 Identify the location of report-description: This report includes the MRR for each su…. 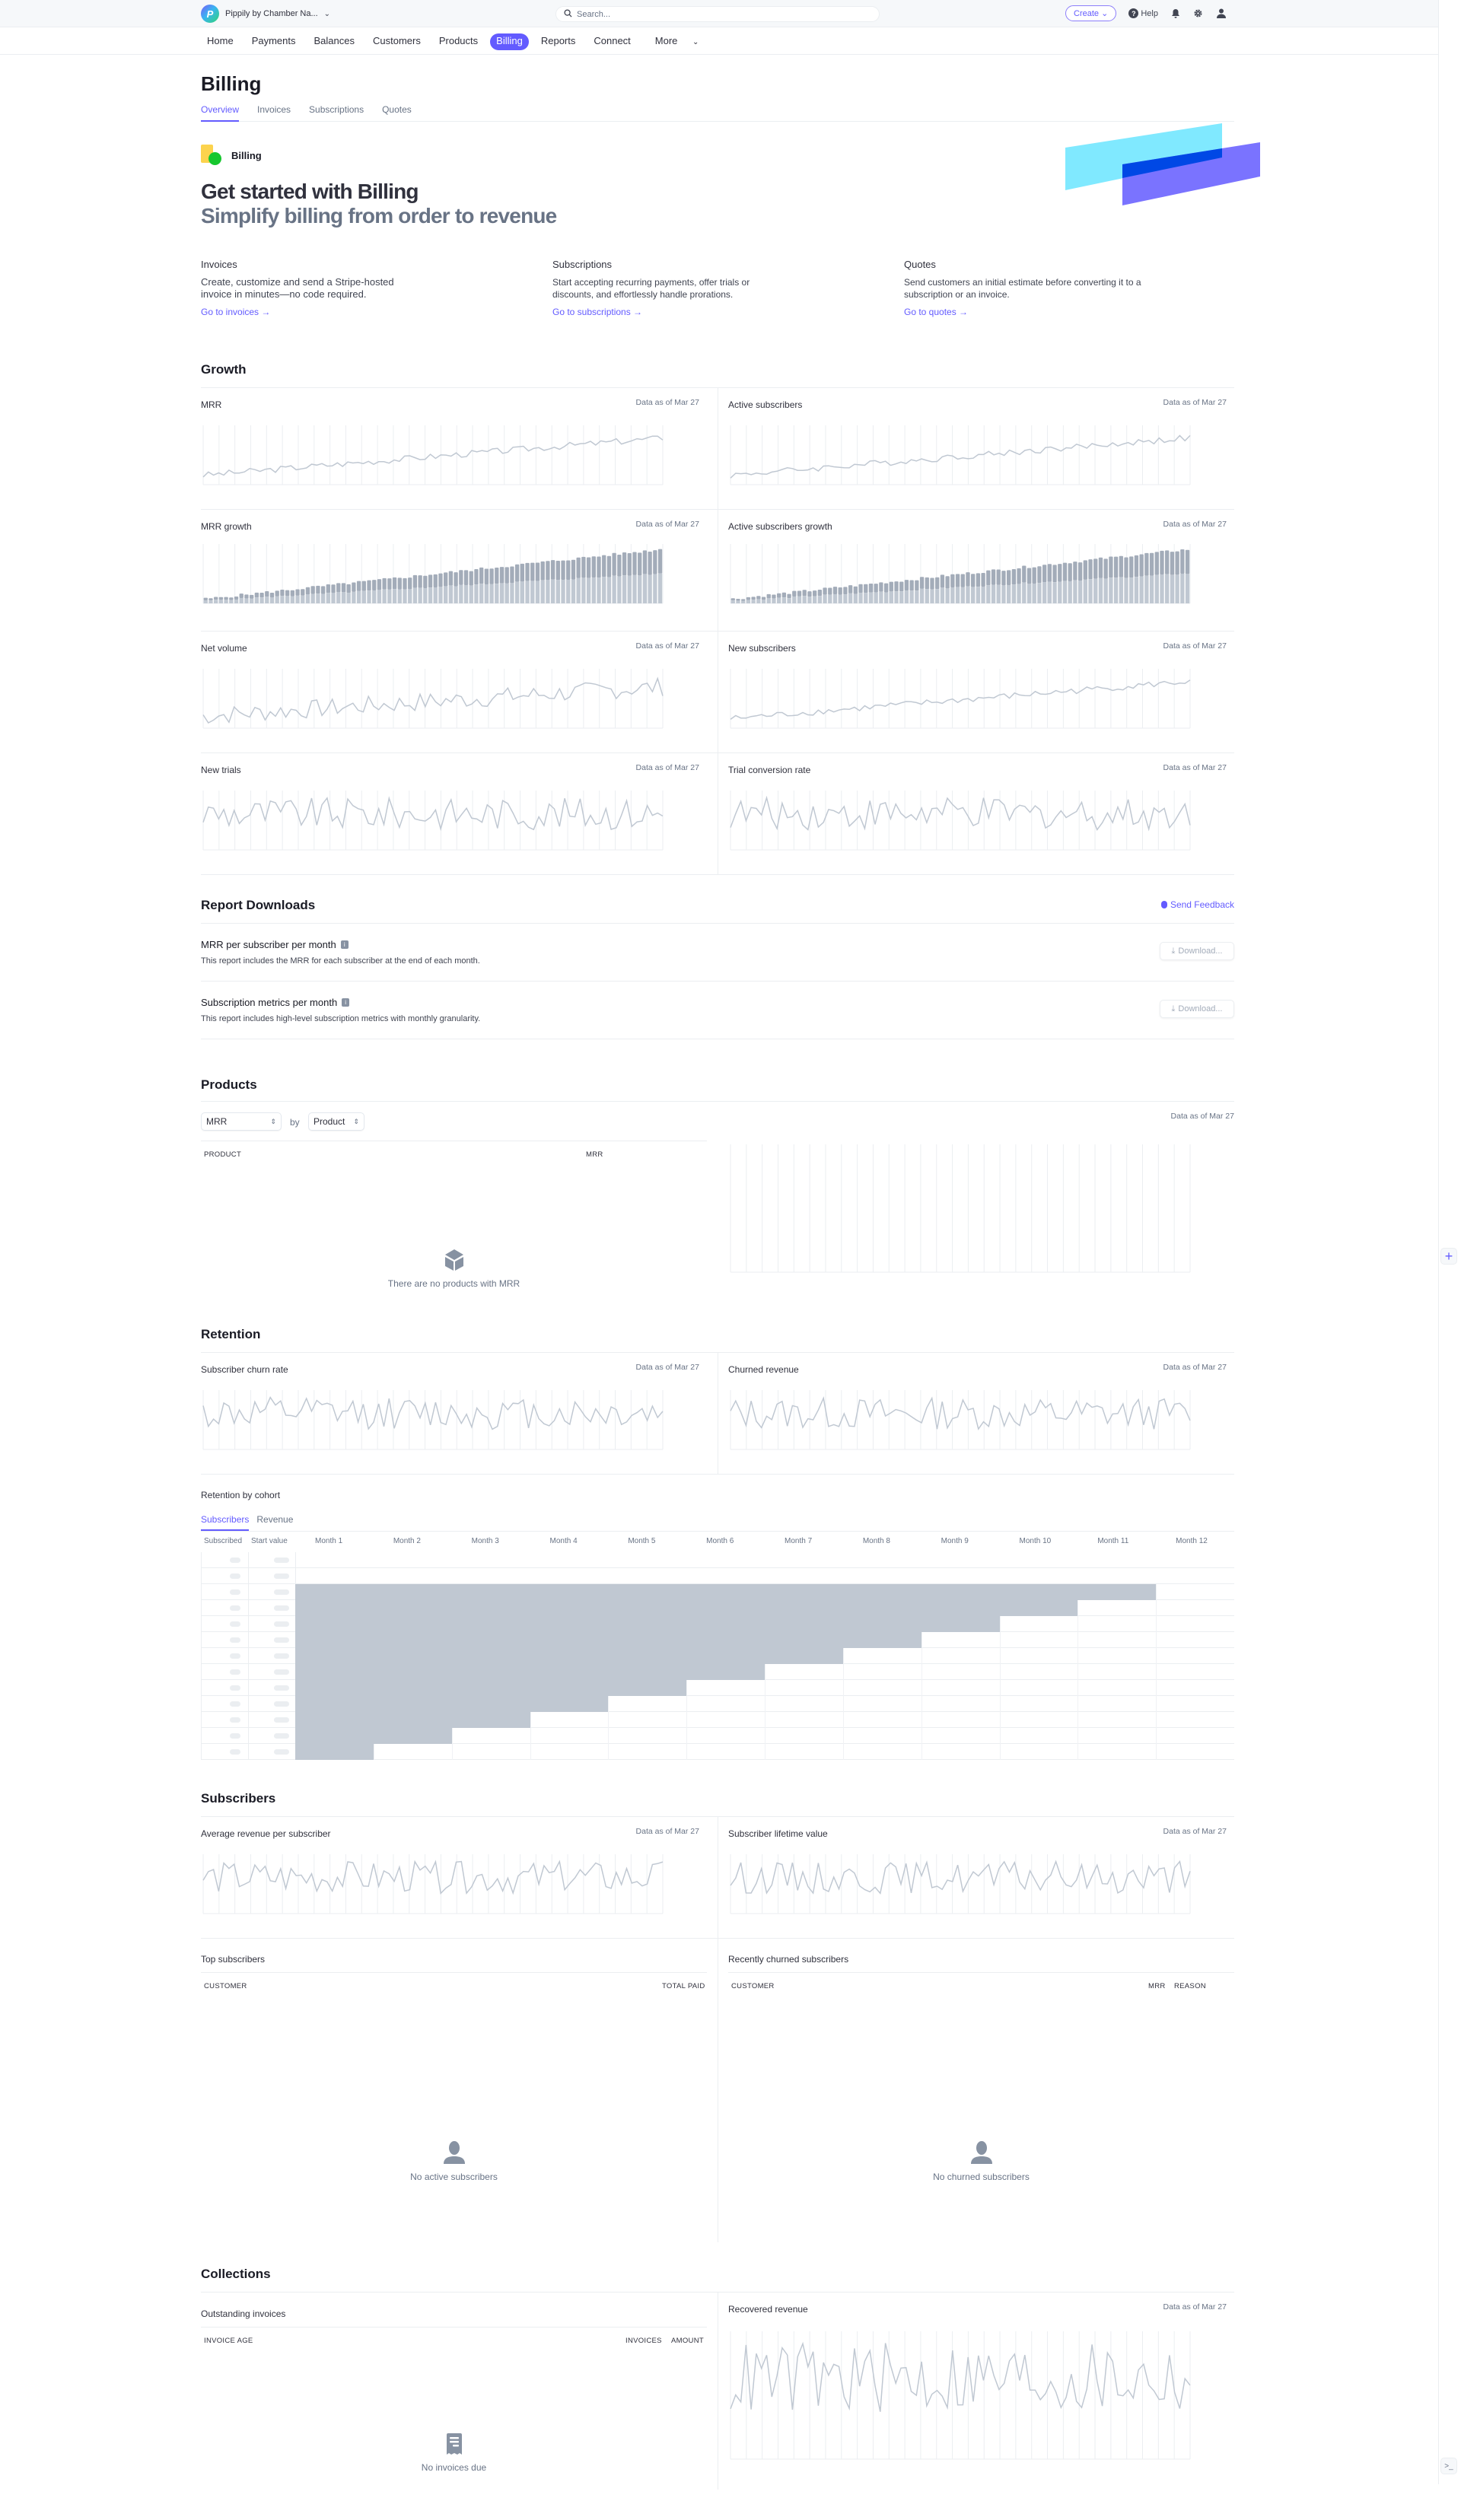
(340, 961).